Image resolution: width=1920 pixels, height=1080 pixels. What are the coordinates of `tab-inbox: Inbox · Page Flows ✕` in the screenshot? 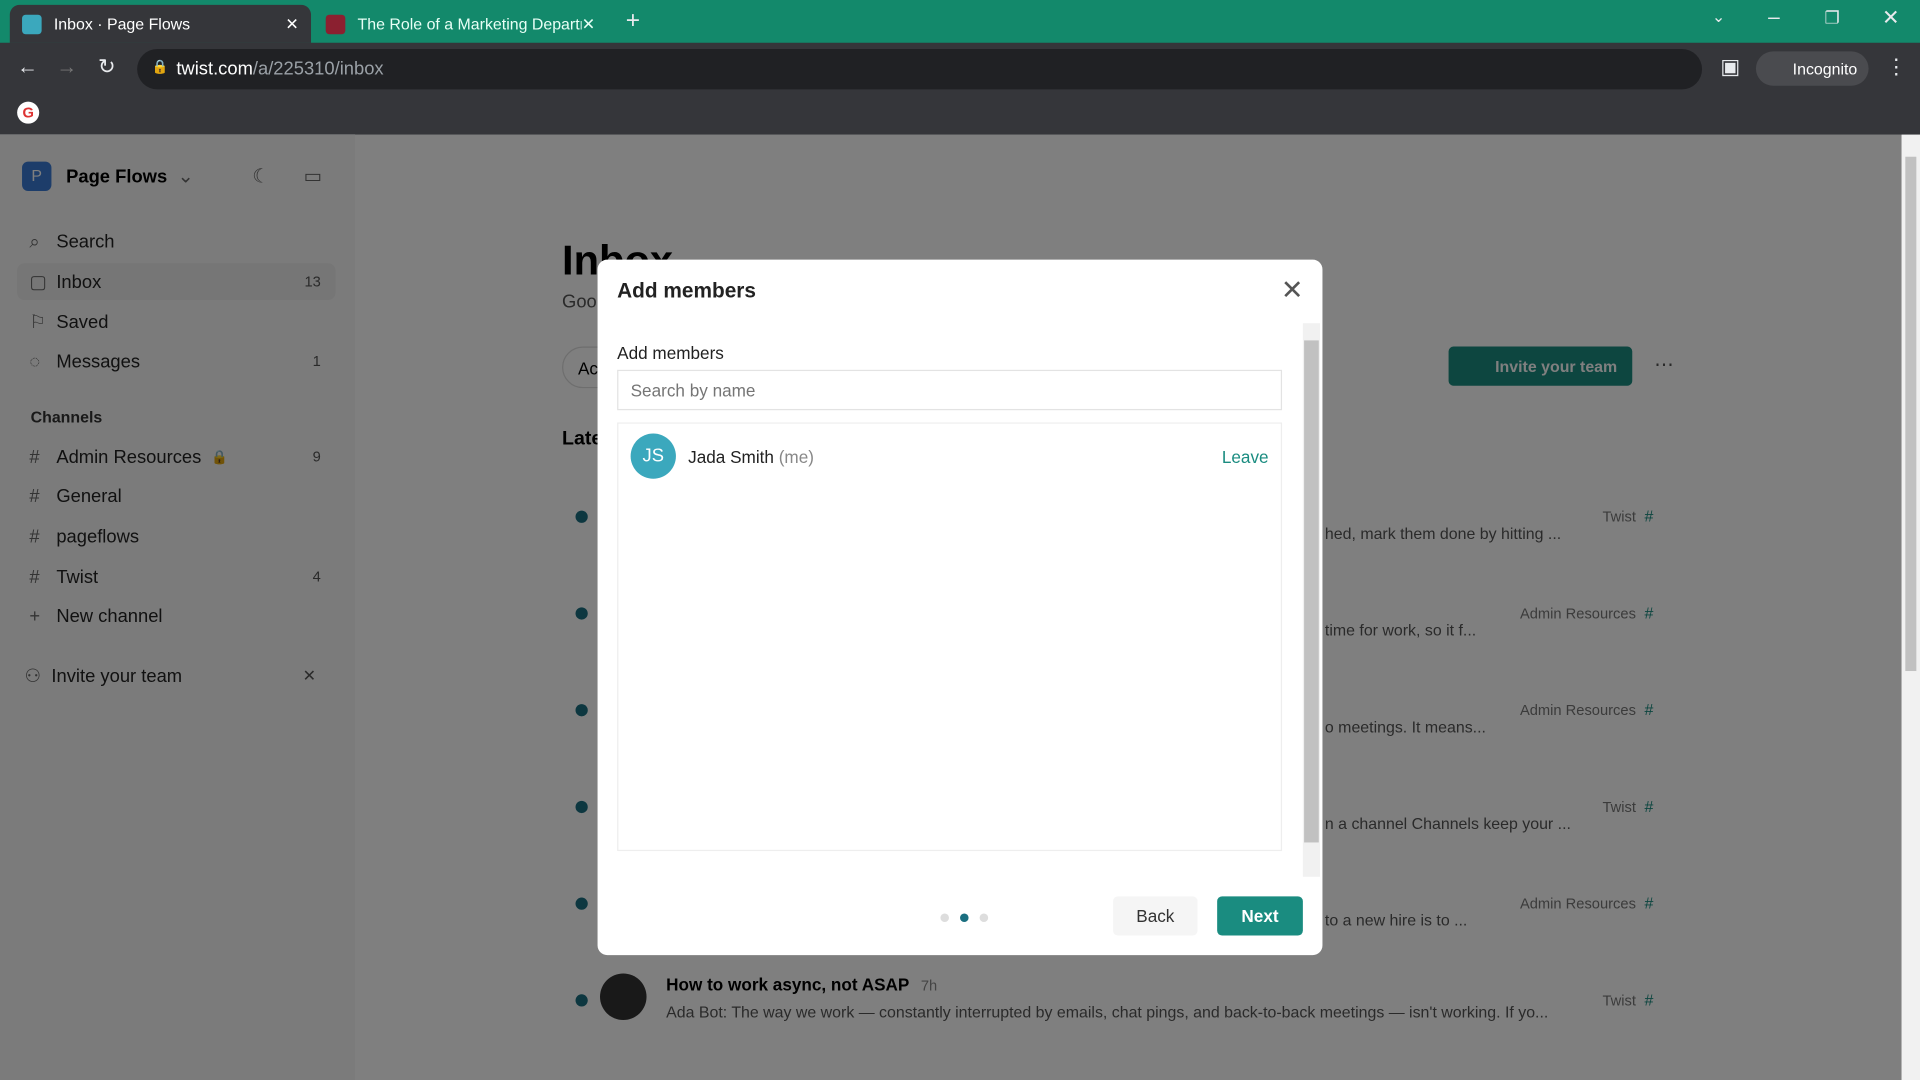 It's located at (160, 23).